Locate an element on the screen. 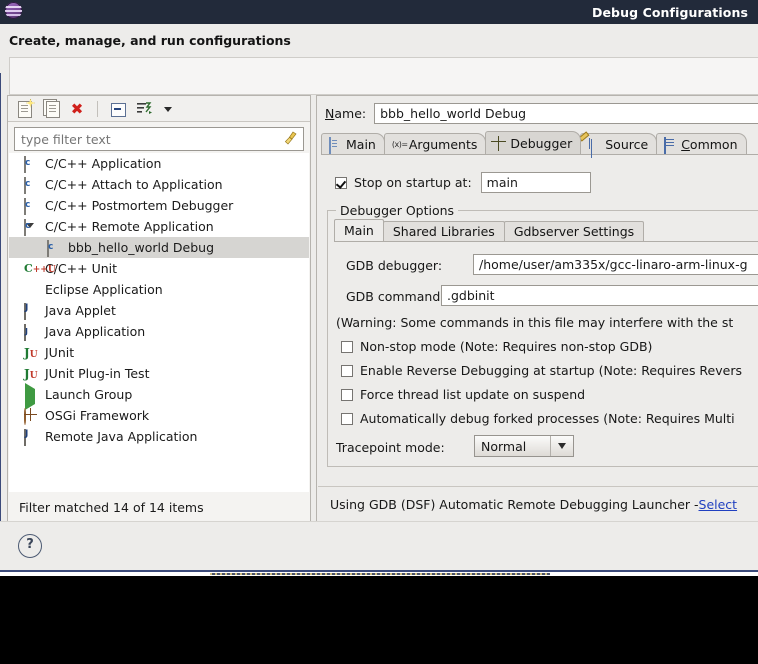 This screenshot has height=664, width=758. inner-tab-shared-libraries: Shared Libraries is located at coordinates (443, 231).